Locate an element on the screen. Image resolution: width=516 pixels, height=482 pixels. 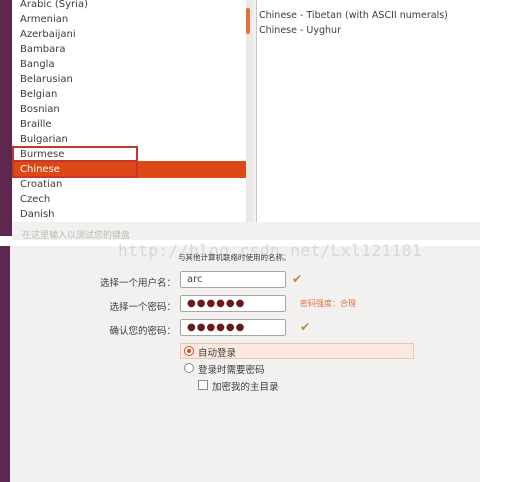
username-label: 选择一个用户名： is located at coordinates (137, 283).